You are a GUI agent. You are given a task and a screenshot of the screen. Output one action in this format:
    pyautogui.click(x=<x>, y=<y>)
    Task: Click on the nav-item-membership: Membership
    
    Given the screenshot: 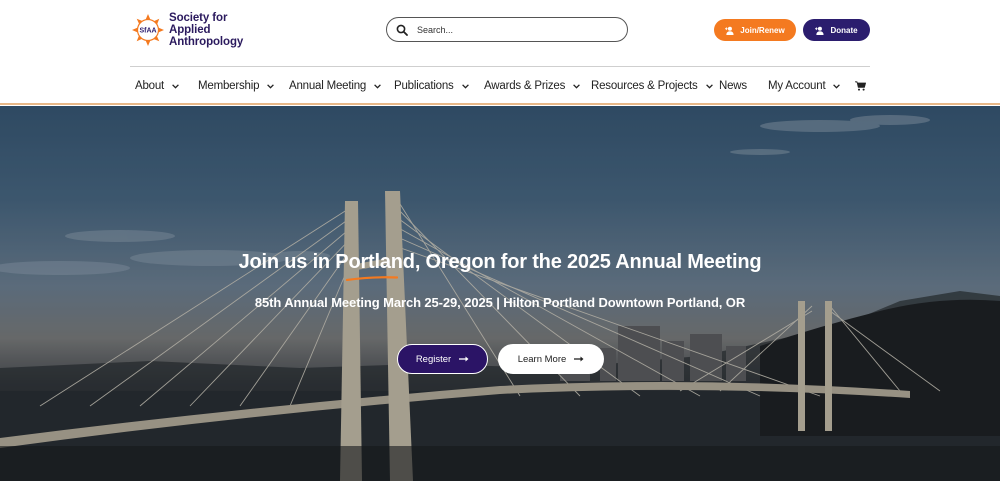 What is the action you would take?
    pyautogui.click(x=236, y=86)
    